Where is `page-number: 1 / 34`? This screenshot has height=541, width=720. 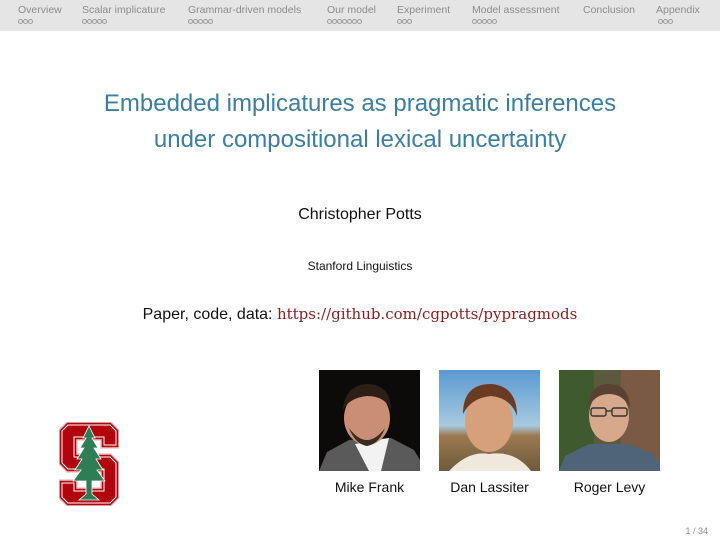
page-number: 1 / 34 is located at coordinates (696, 531).